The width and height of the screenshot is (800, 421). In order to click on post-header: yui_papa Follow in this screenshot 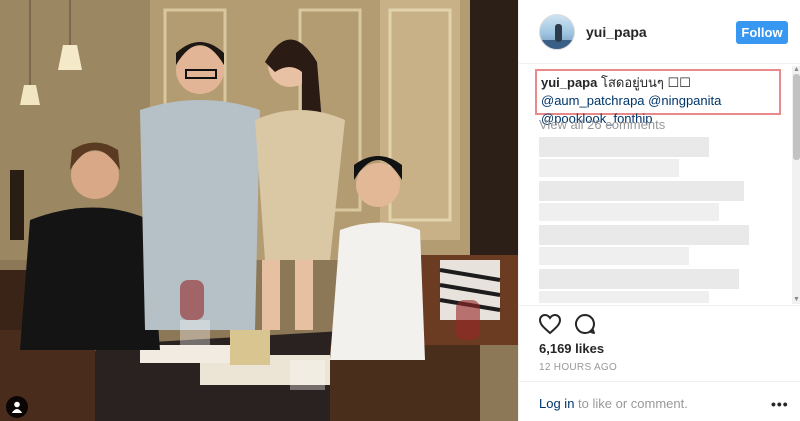, I will do `click(659, 32)`.